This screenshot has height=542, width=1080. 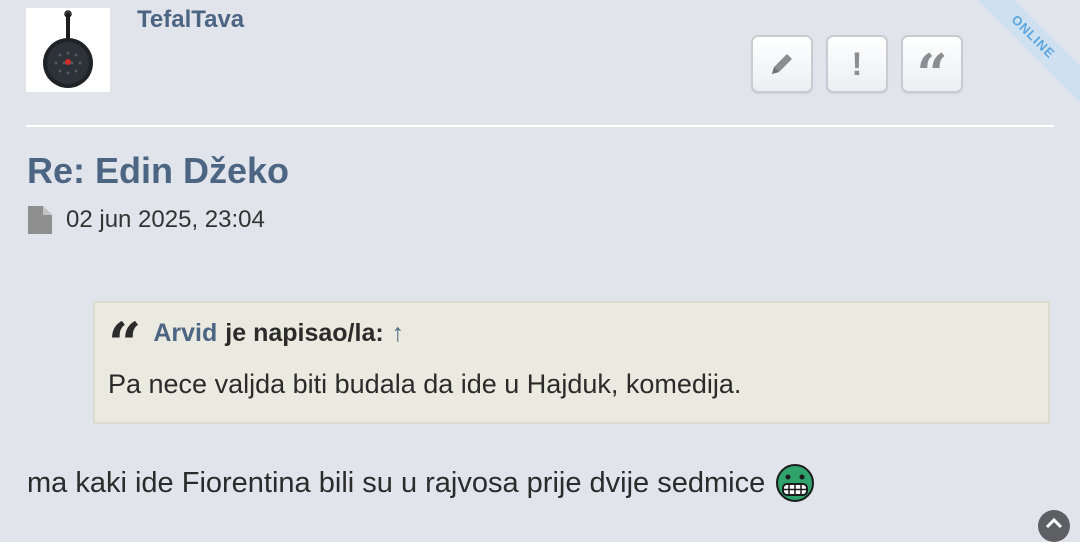 I want to click on quote-author: Arvid, so click(x=185, y=333).